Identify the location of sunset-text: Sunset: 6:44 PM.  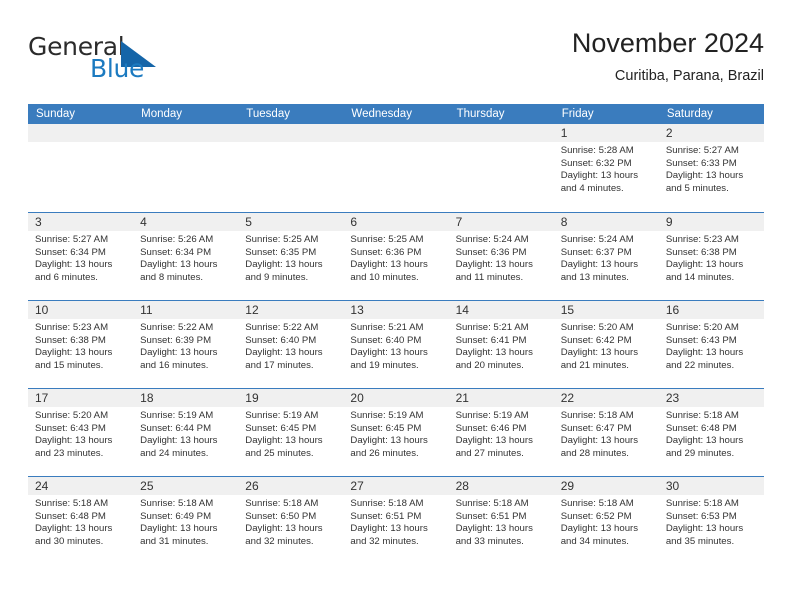
(176, 428).